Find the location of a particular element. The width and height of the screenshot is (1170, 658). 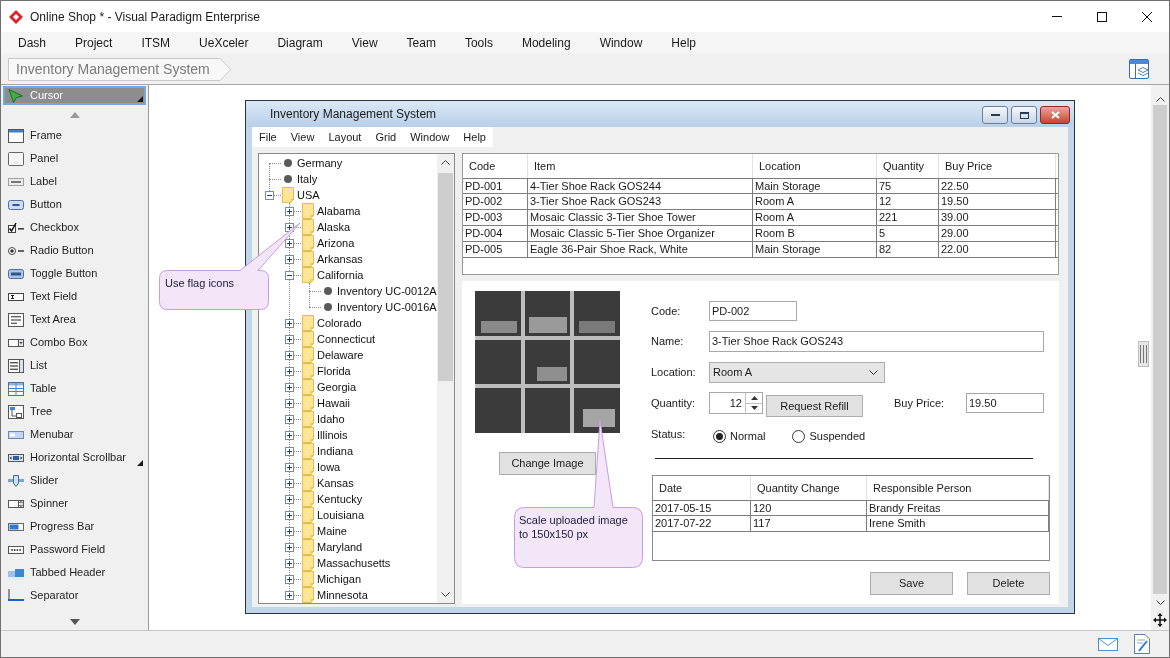

maximize-button is located at coordinates (1024, 115).